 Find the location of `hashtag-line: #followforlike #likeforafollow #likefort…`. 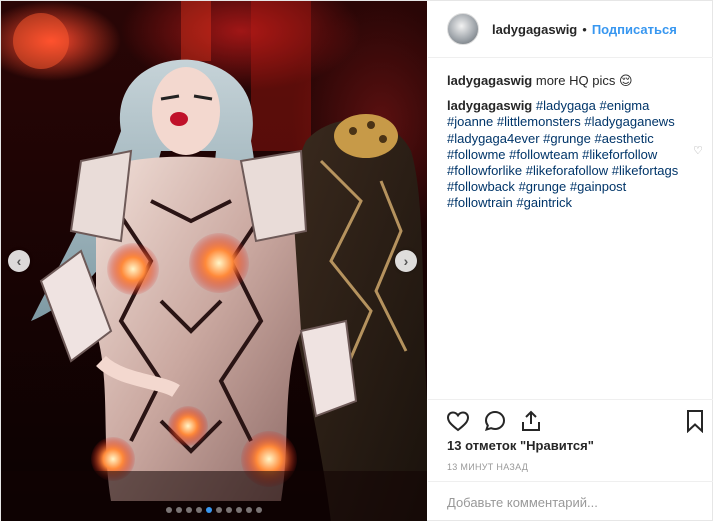

hashtag-line: #followforlike #likeforafollow #likefort… is located at coordinates (573, 171).